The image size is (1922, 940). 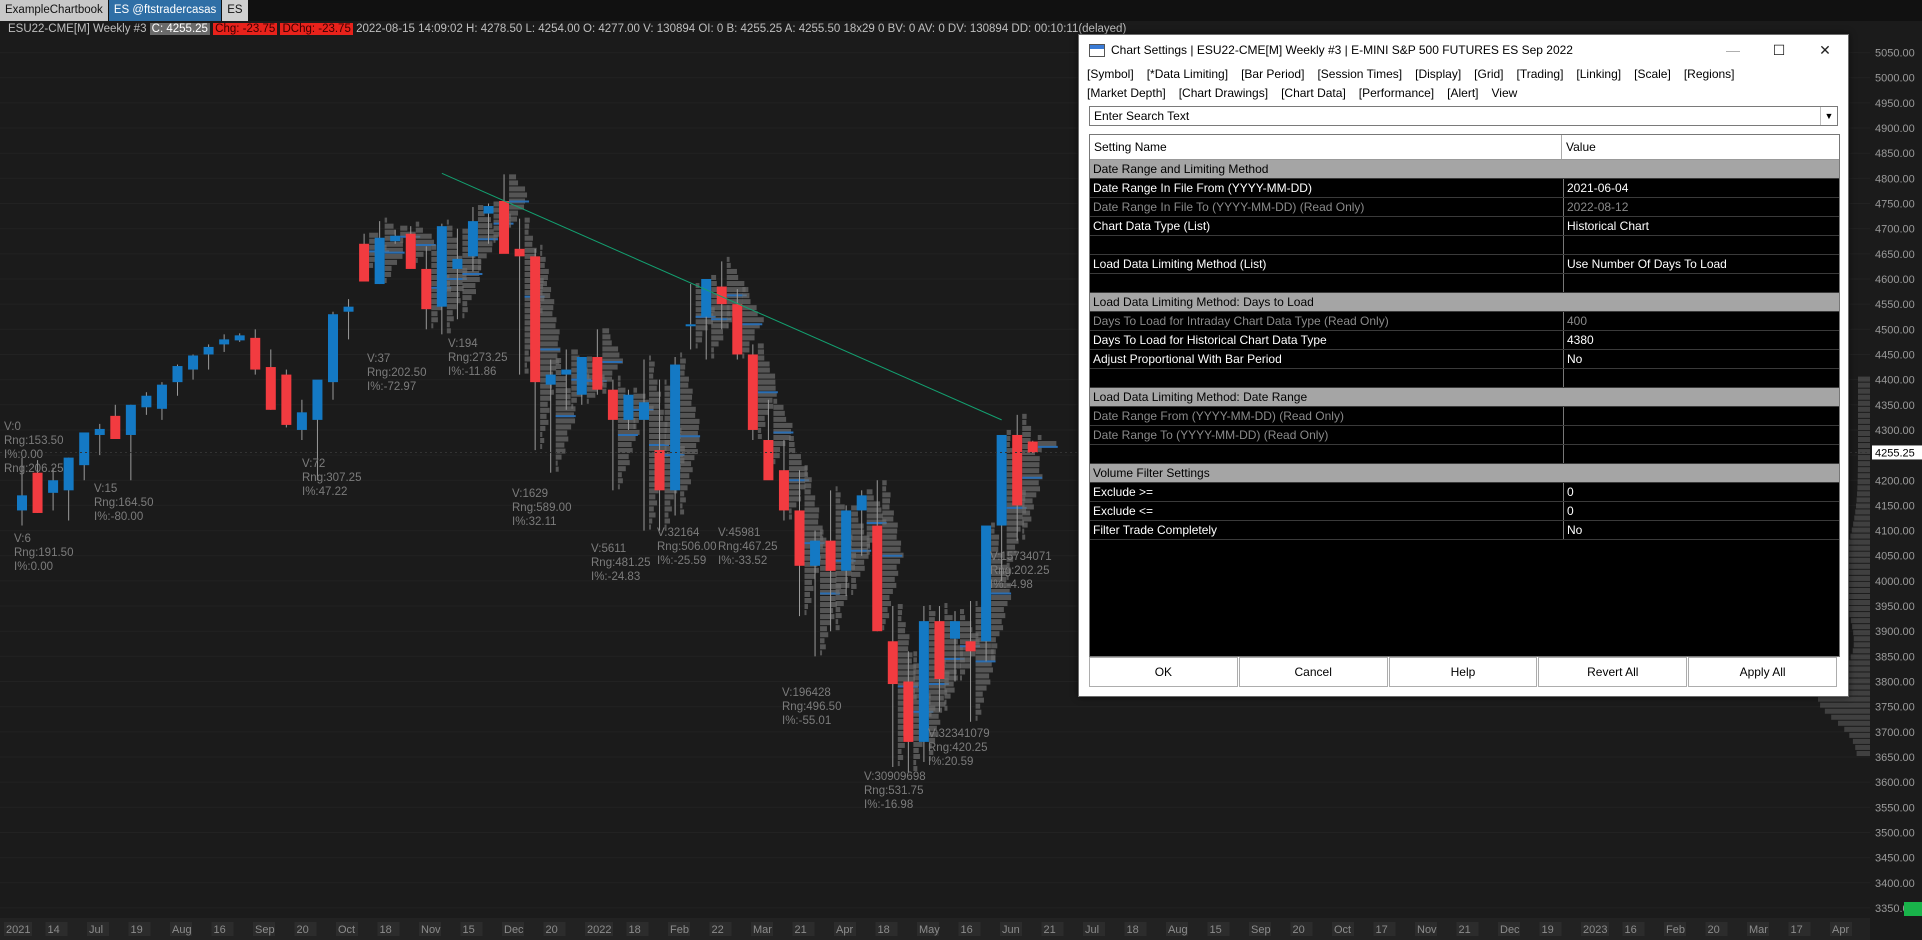 I want to click on chartbook-tab-1: ES @ftstradercasas, so click(x=165, y=10).